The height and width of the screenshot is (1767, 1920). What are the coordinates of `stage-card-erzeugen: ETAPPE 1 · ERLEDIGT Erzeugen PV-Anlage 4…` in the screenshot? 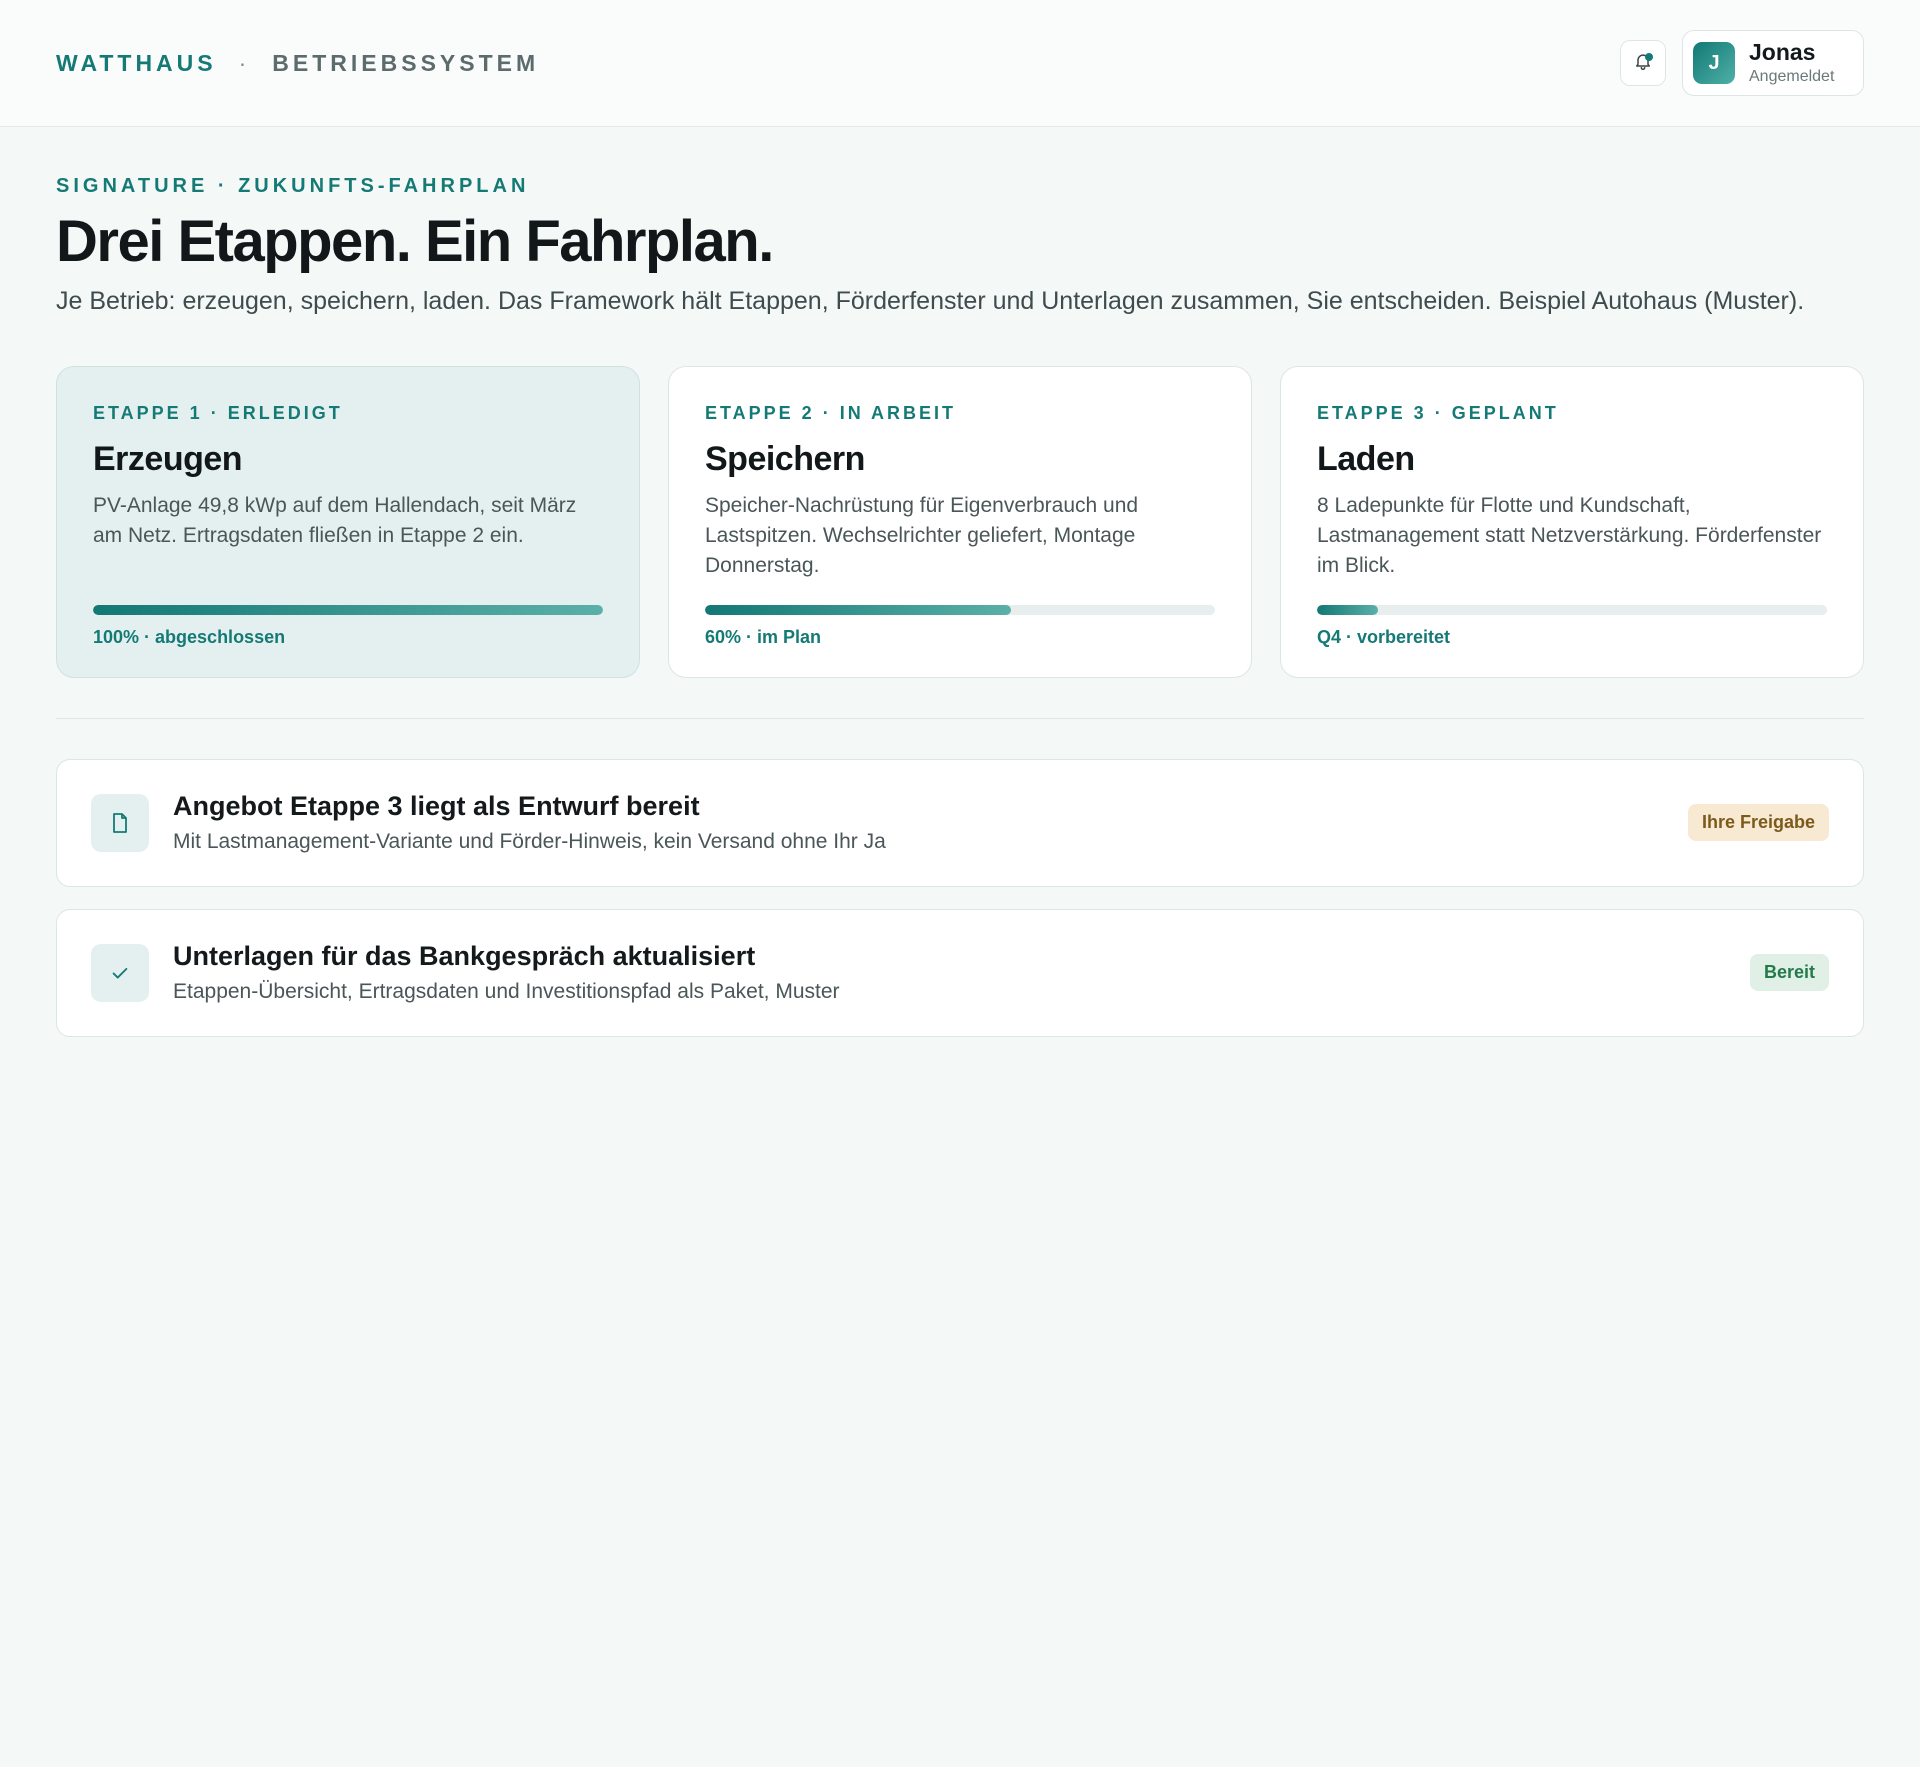 It's located at (348, 521).